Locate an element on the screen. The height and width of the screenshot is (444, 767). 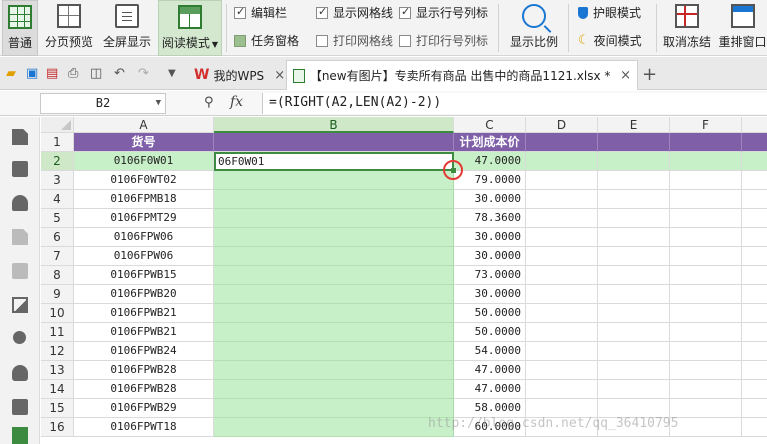
column-header-b: B is located at coordinates (334, 125).